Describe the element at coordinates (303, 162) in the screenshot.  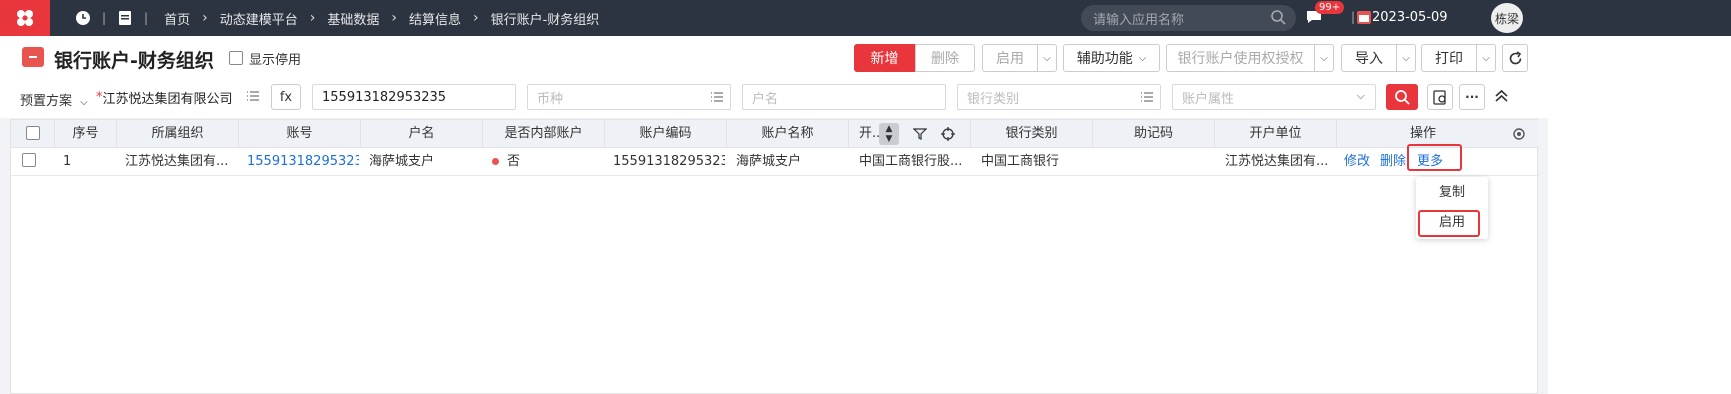
I see `cell-account-link: 155913182953235` at that location.